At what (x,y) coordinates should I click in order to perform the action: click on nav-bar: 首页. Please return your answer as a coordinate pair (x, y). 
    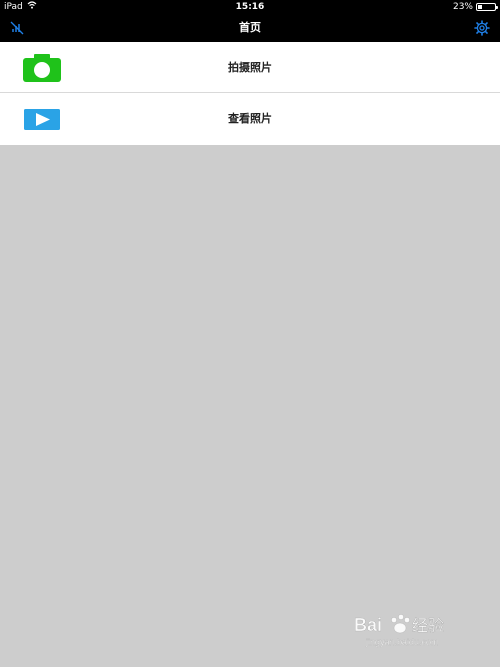
    Looking at the image, I should click on (250, 28).